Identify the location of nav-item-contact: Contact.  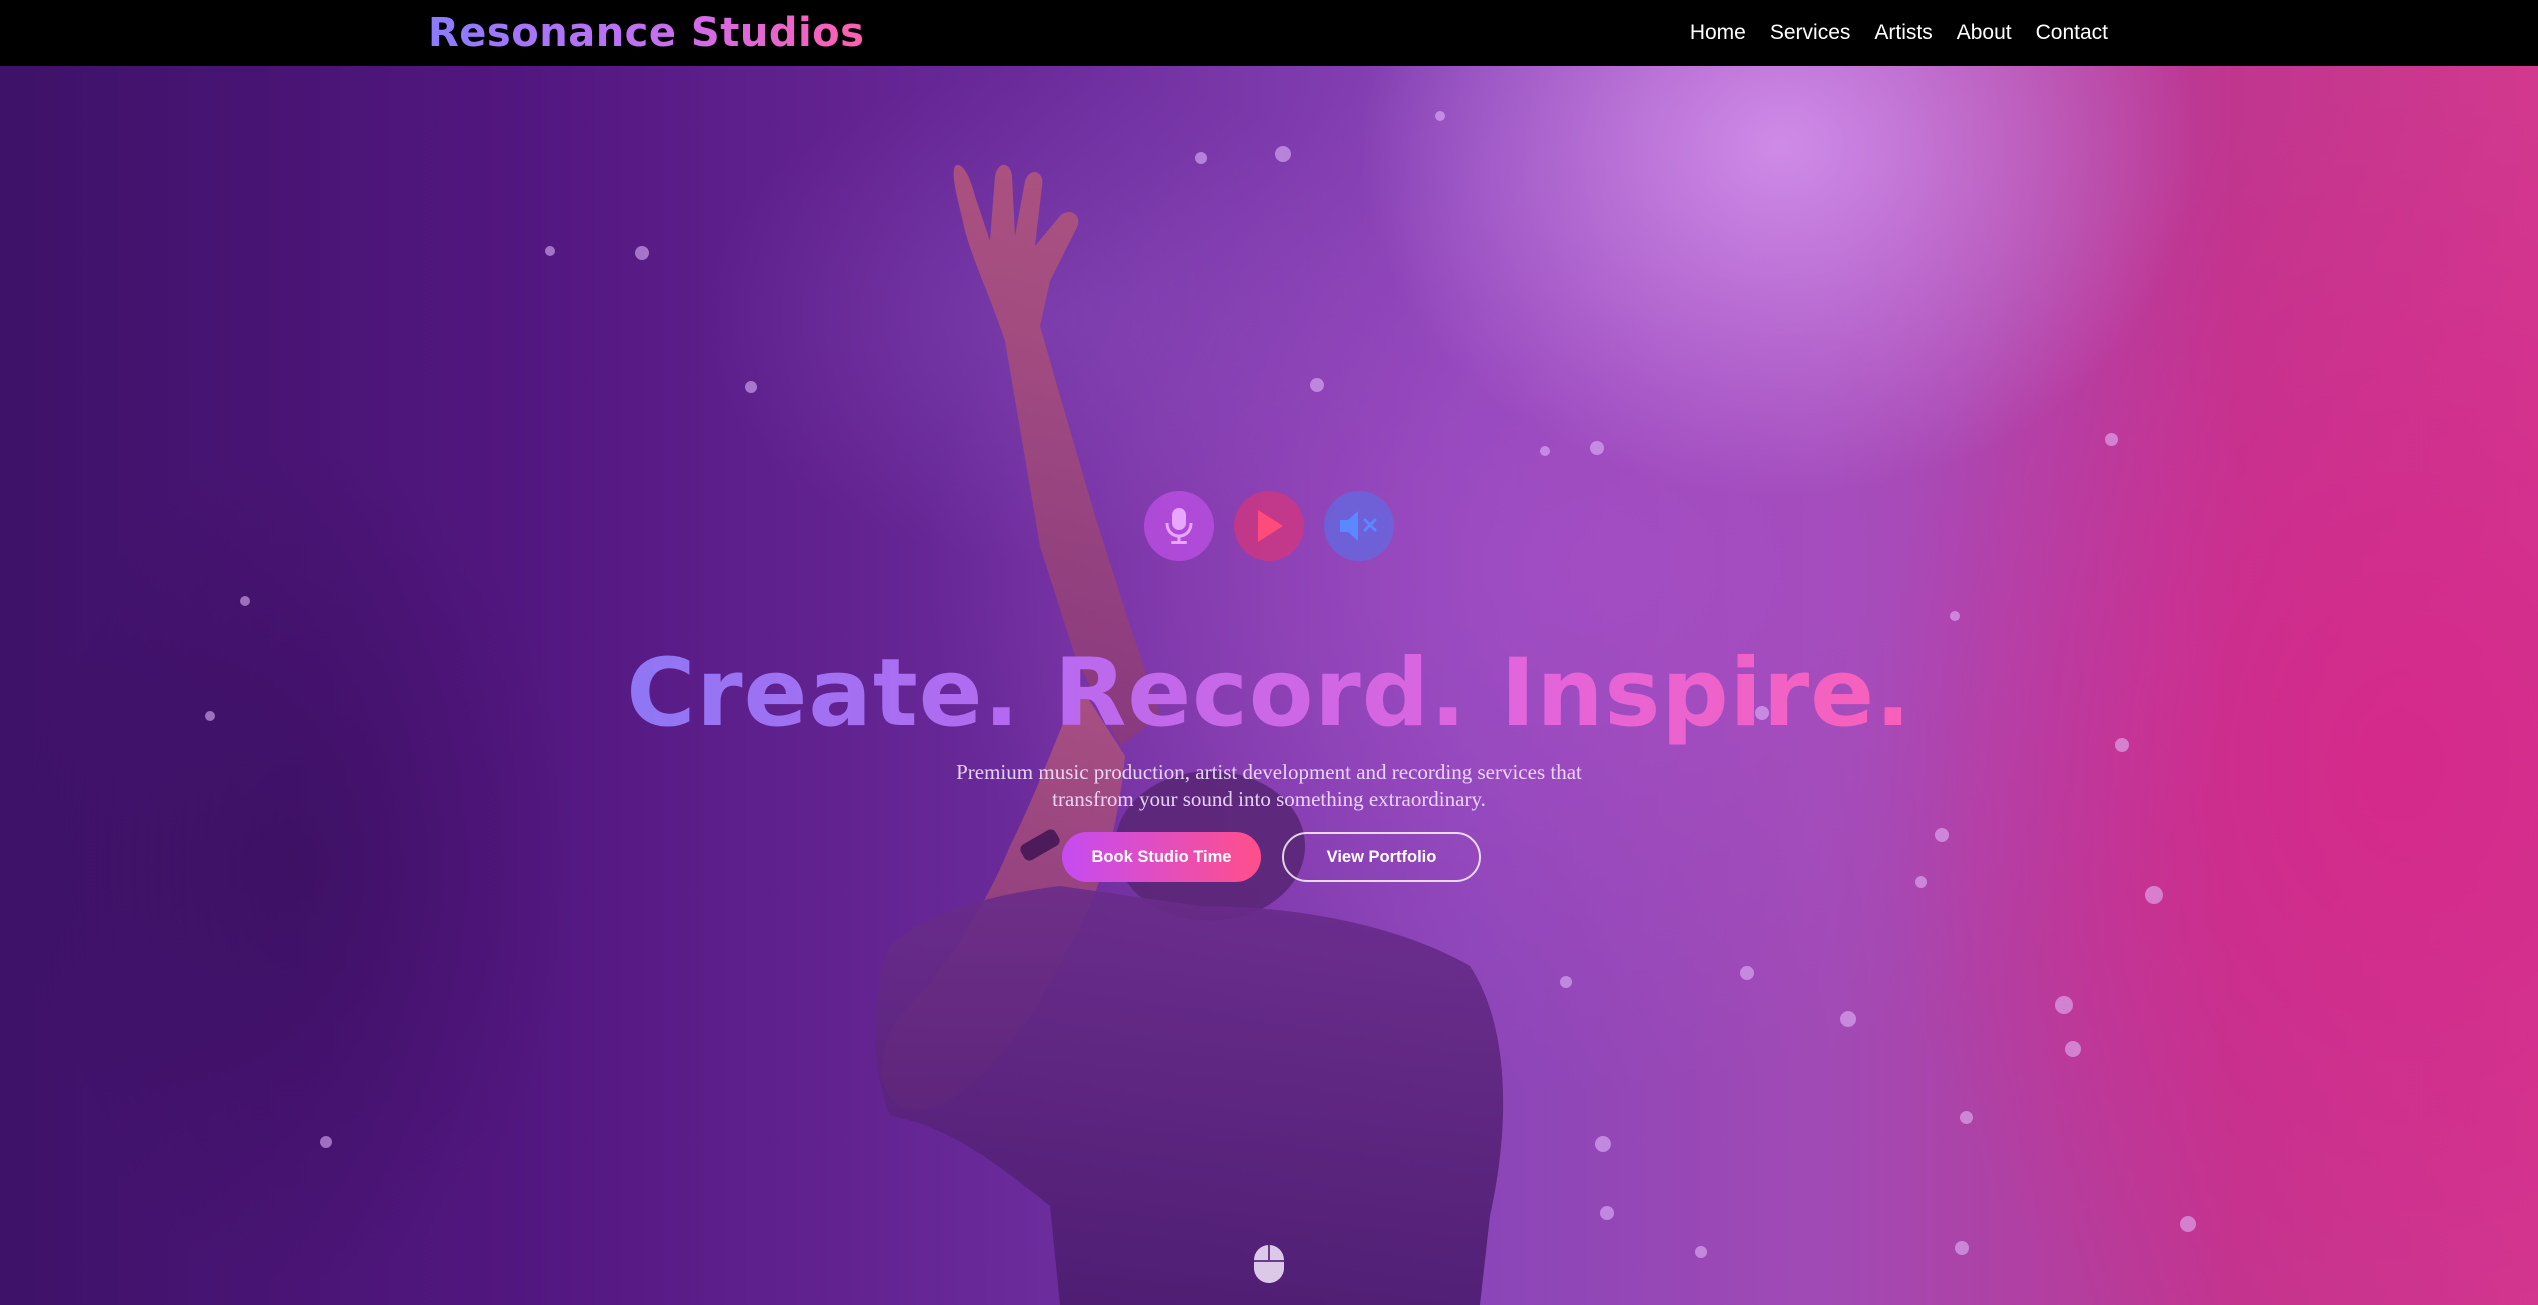
(2072, 33).